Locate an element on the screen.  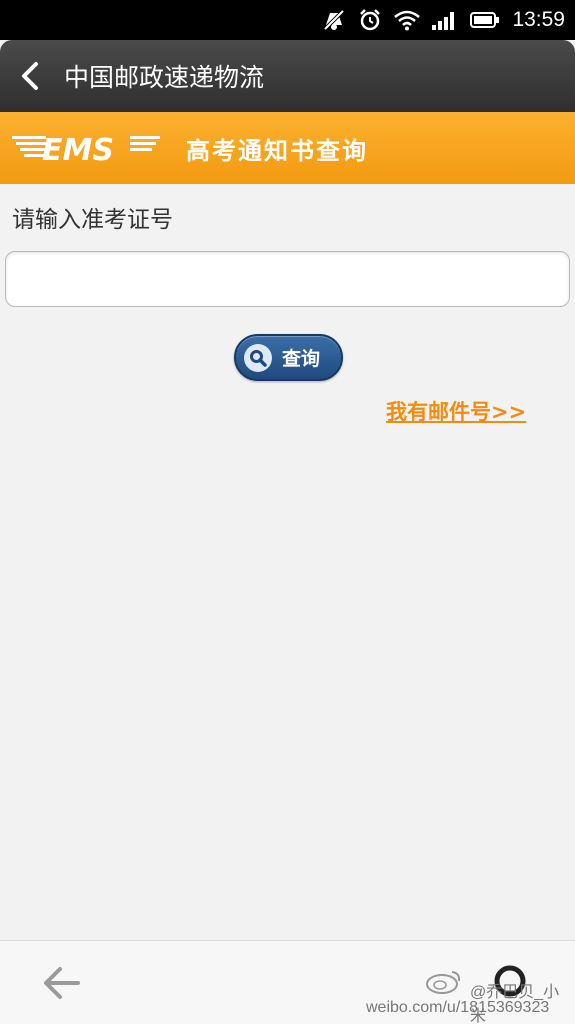
watermark-url: weibo.com/u/1815369323 is located at coordinates (458, 1007).